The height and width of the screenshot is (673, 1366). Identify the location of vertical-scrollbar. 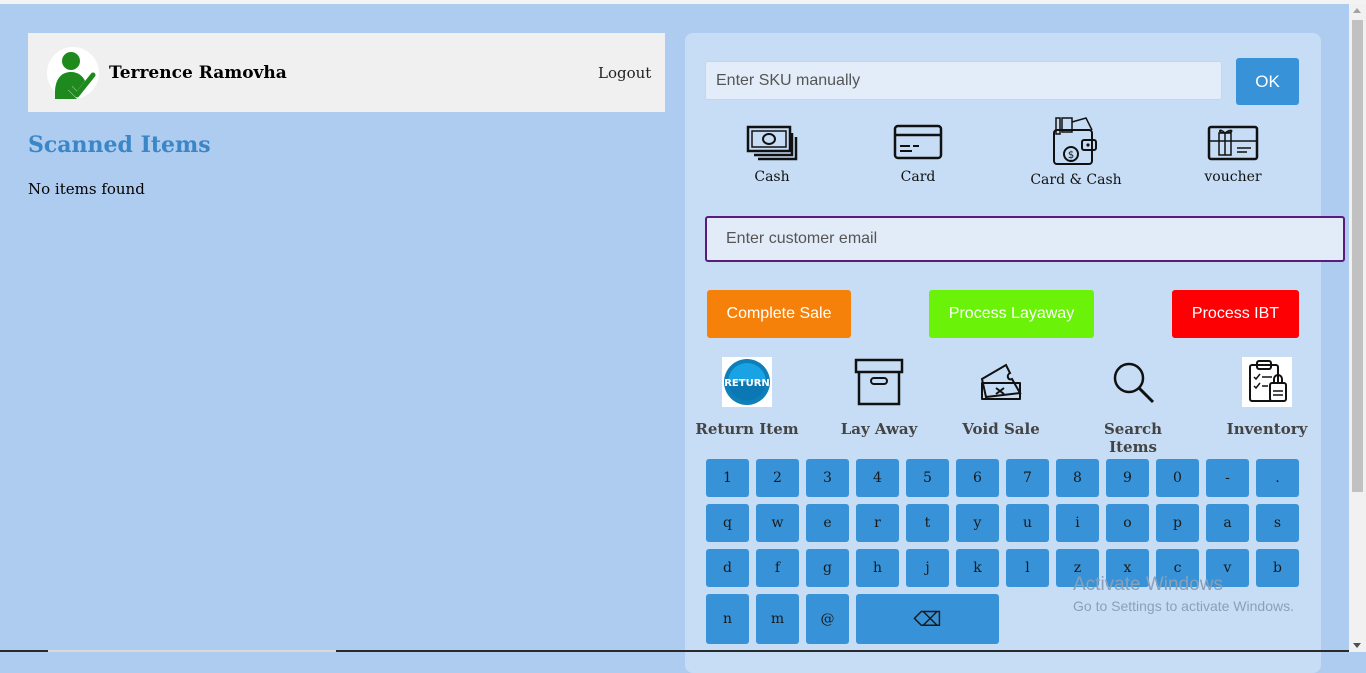
(1357, 328).